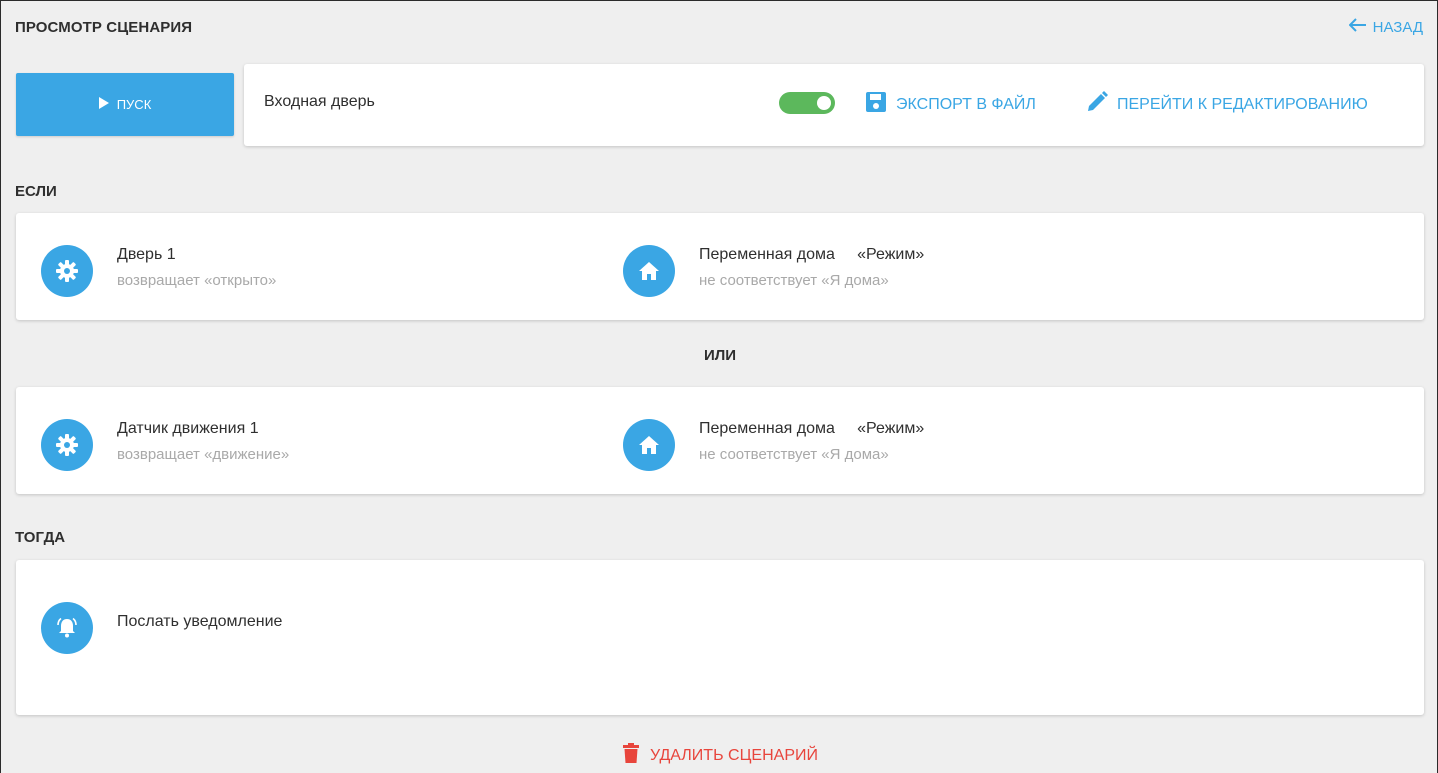 The height and width of the screenshot is (773, 1438). Describe the element at coordinates (966, 104) in the screenshot. I see `export-label: ЭКСПОРТ В ФАЙЛ` at that location.